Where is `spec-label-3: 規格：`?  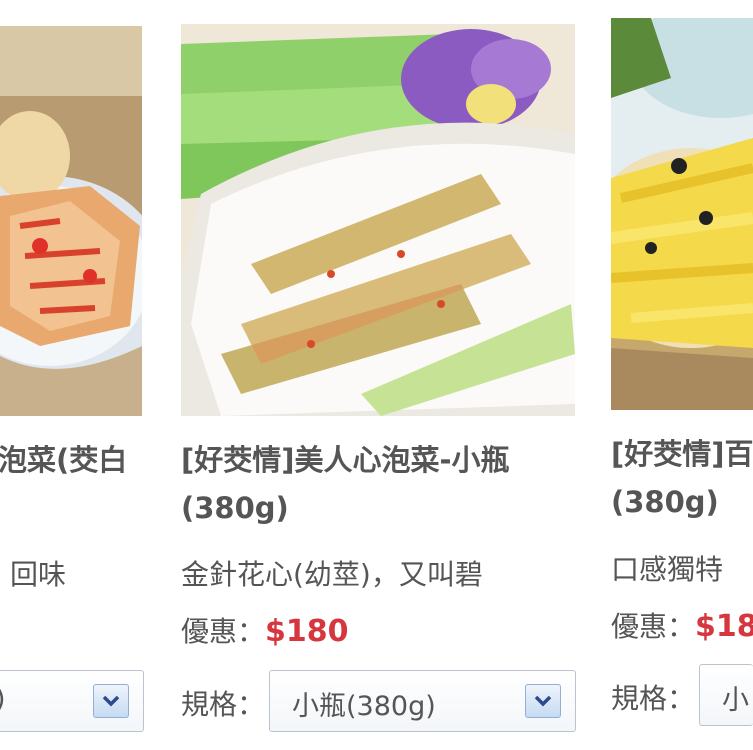 spec-label-3: 規格： is located at coordinates (653, 698).